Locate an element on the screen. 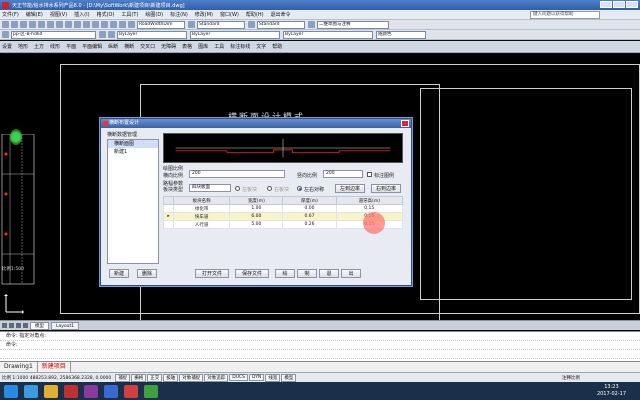 The height and width of the screenshot is (400, 640). menu-window: 窗口(W) is located at coordinates (229, 14).